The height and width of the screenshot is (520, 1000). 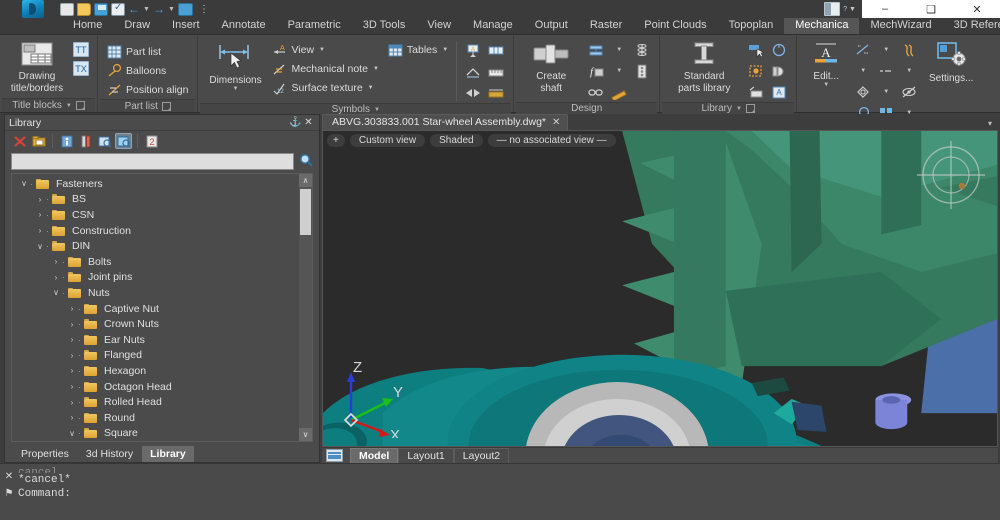 What do you see at coordinates (886, 50) in the screenshot?
I see `break-caret-icon: ▼` at bounding box center [886, 50].